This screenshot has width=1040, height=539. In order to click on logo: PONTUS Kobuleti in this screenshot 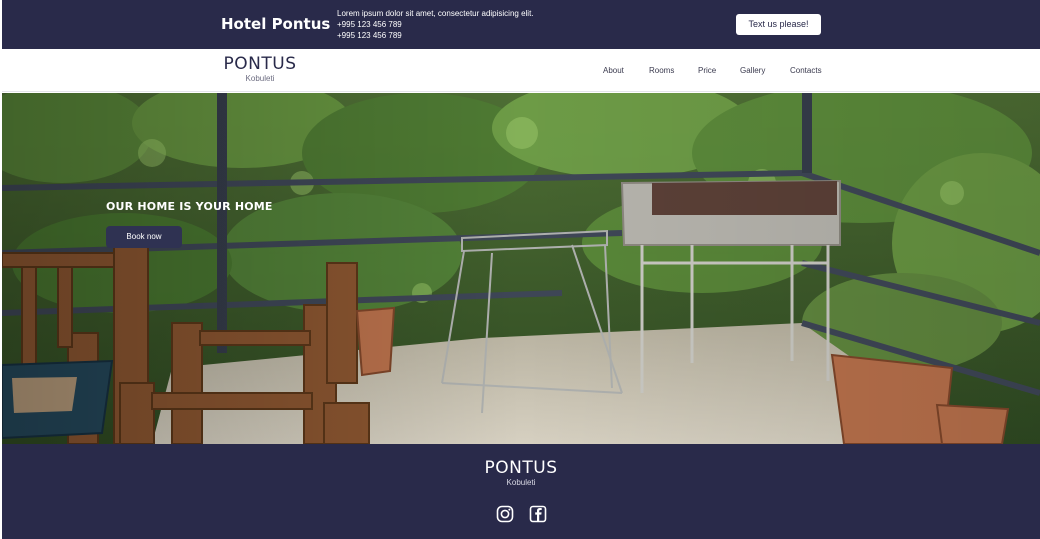, I will do `click(260, 68)`.